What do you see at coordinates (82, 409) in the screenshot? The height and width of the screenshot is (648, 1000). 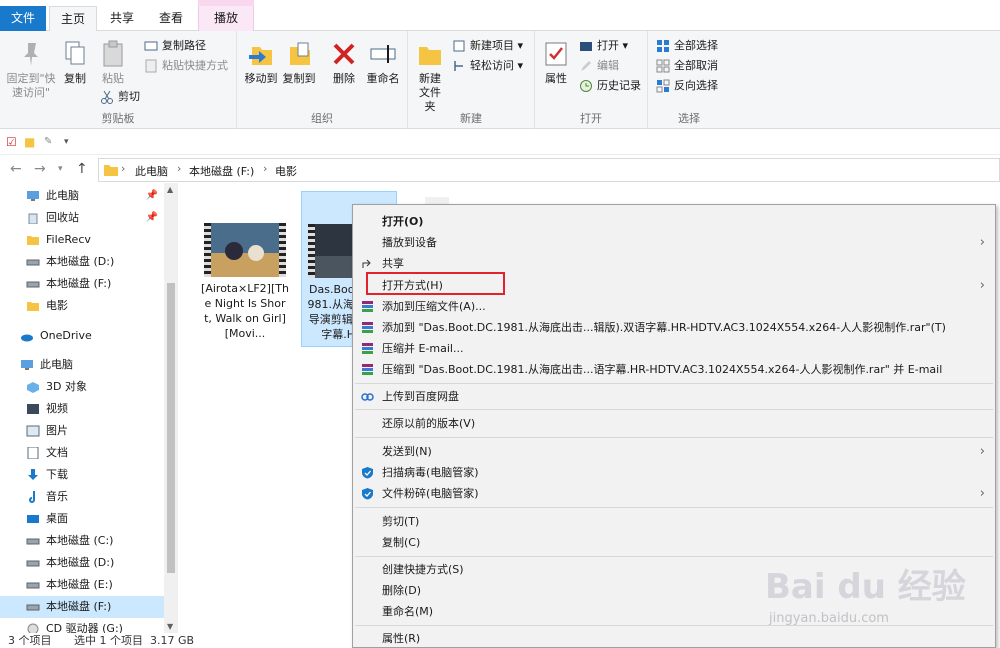 I see `sidebar-item-videos: 视频` at bounding box center [82, 409].